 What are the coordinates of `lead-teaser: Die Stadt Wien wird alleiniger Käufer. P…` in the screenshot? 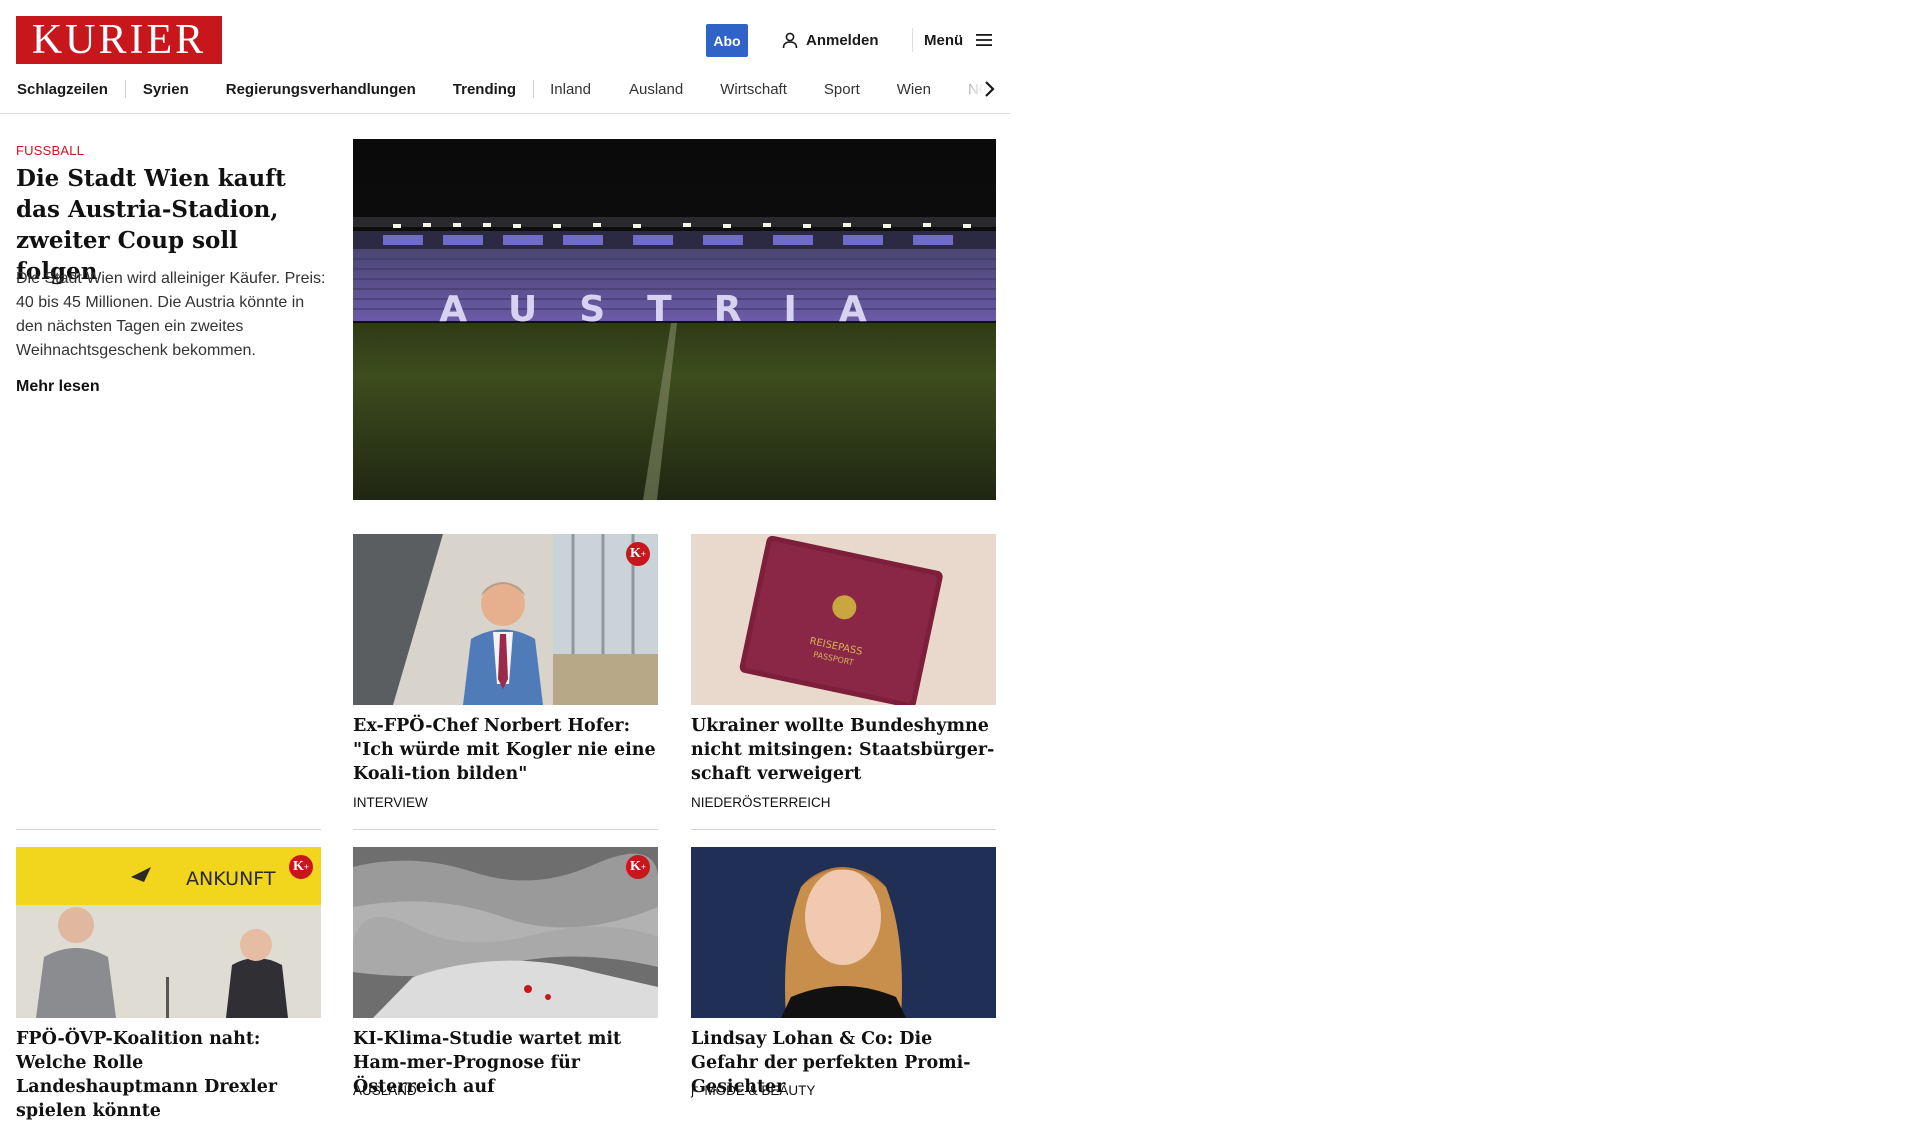 It's located at (171, 314).